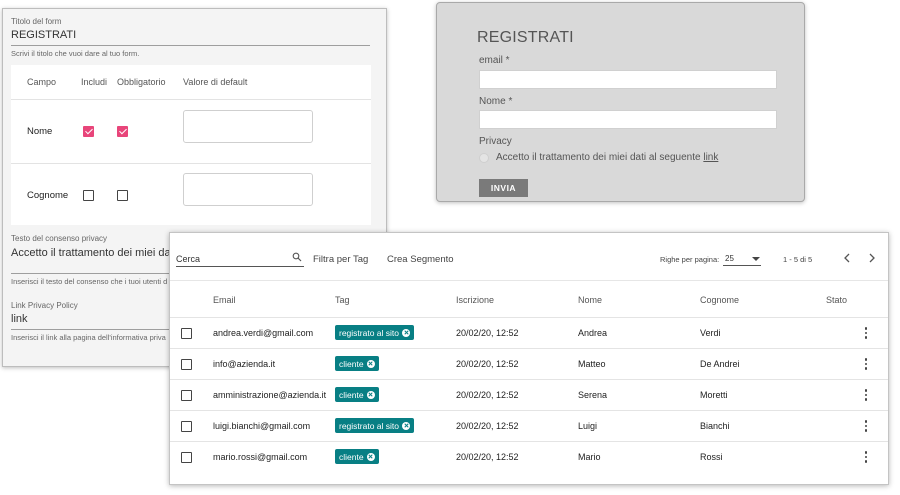  Describe the element at coordinates (719, 300) in the screenshot. I see `header-cognome: Cognome` at that location.